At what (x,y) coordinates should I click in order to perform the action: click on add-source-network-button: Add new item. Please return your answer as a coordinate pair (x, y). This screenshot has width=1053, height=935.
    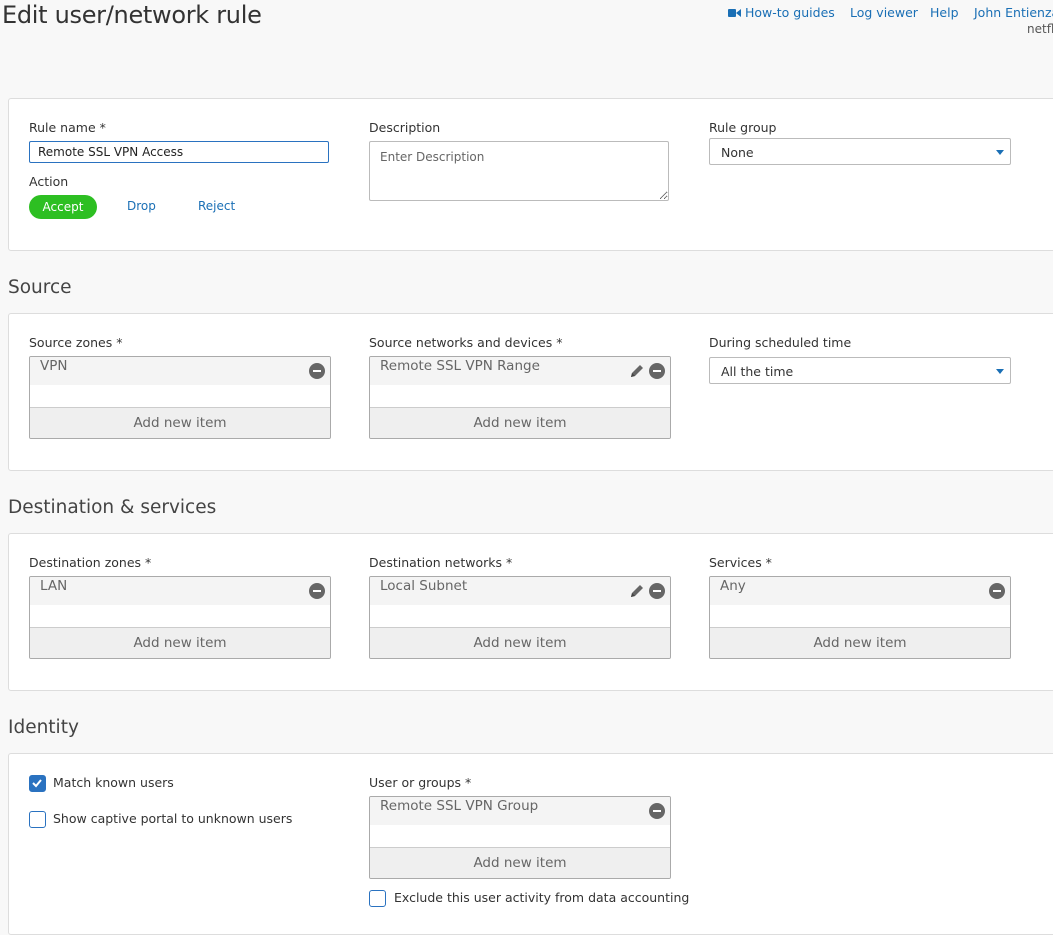
    Looking at the image, I should click on (520, 422).